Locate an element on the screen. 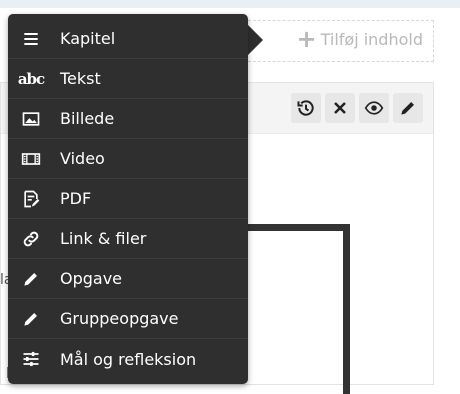  film-icon is located at coordinates (31, 159).